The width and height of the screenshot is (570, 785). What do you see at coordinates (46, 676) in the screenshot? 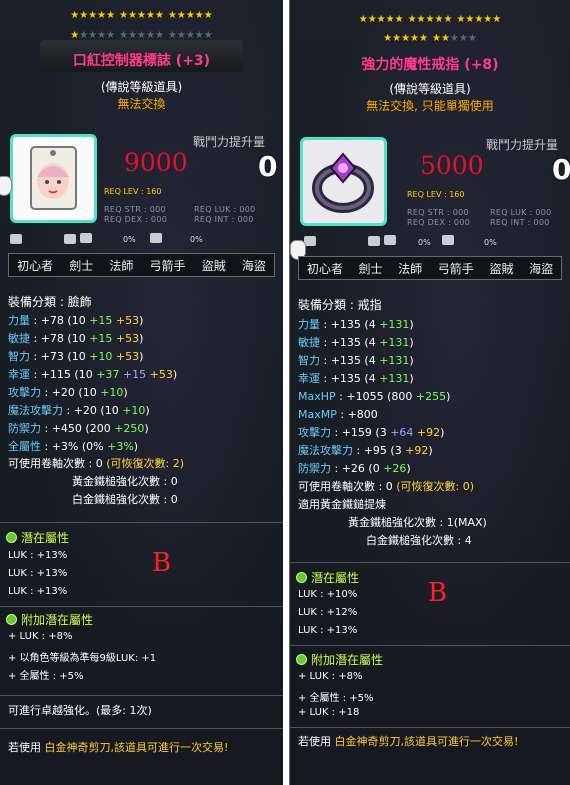
I see `bonus-line-3: + 全屬性 : +5%` at bounding box center [46, 676].